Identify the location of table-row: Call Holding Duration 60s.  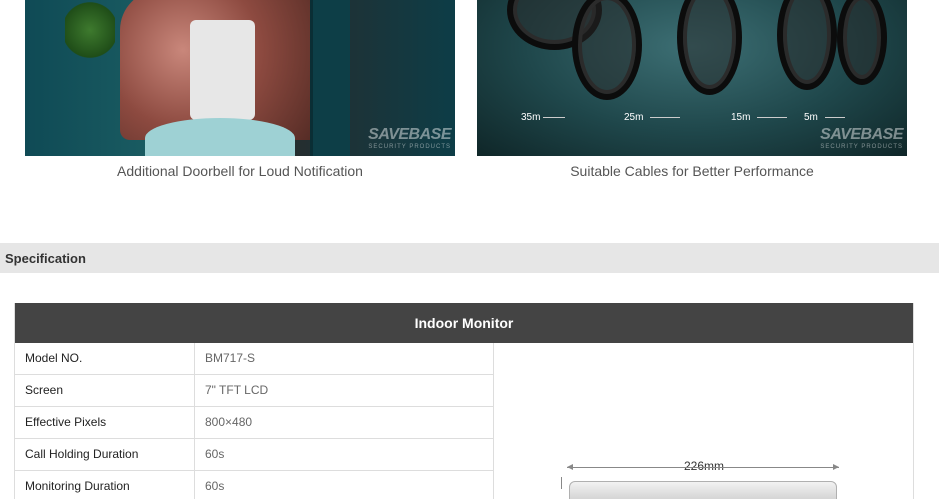
(254, 455).